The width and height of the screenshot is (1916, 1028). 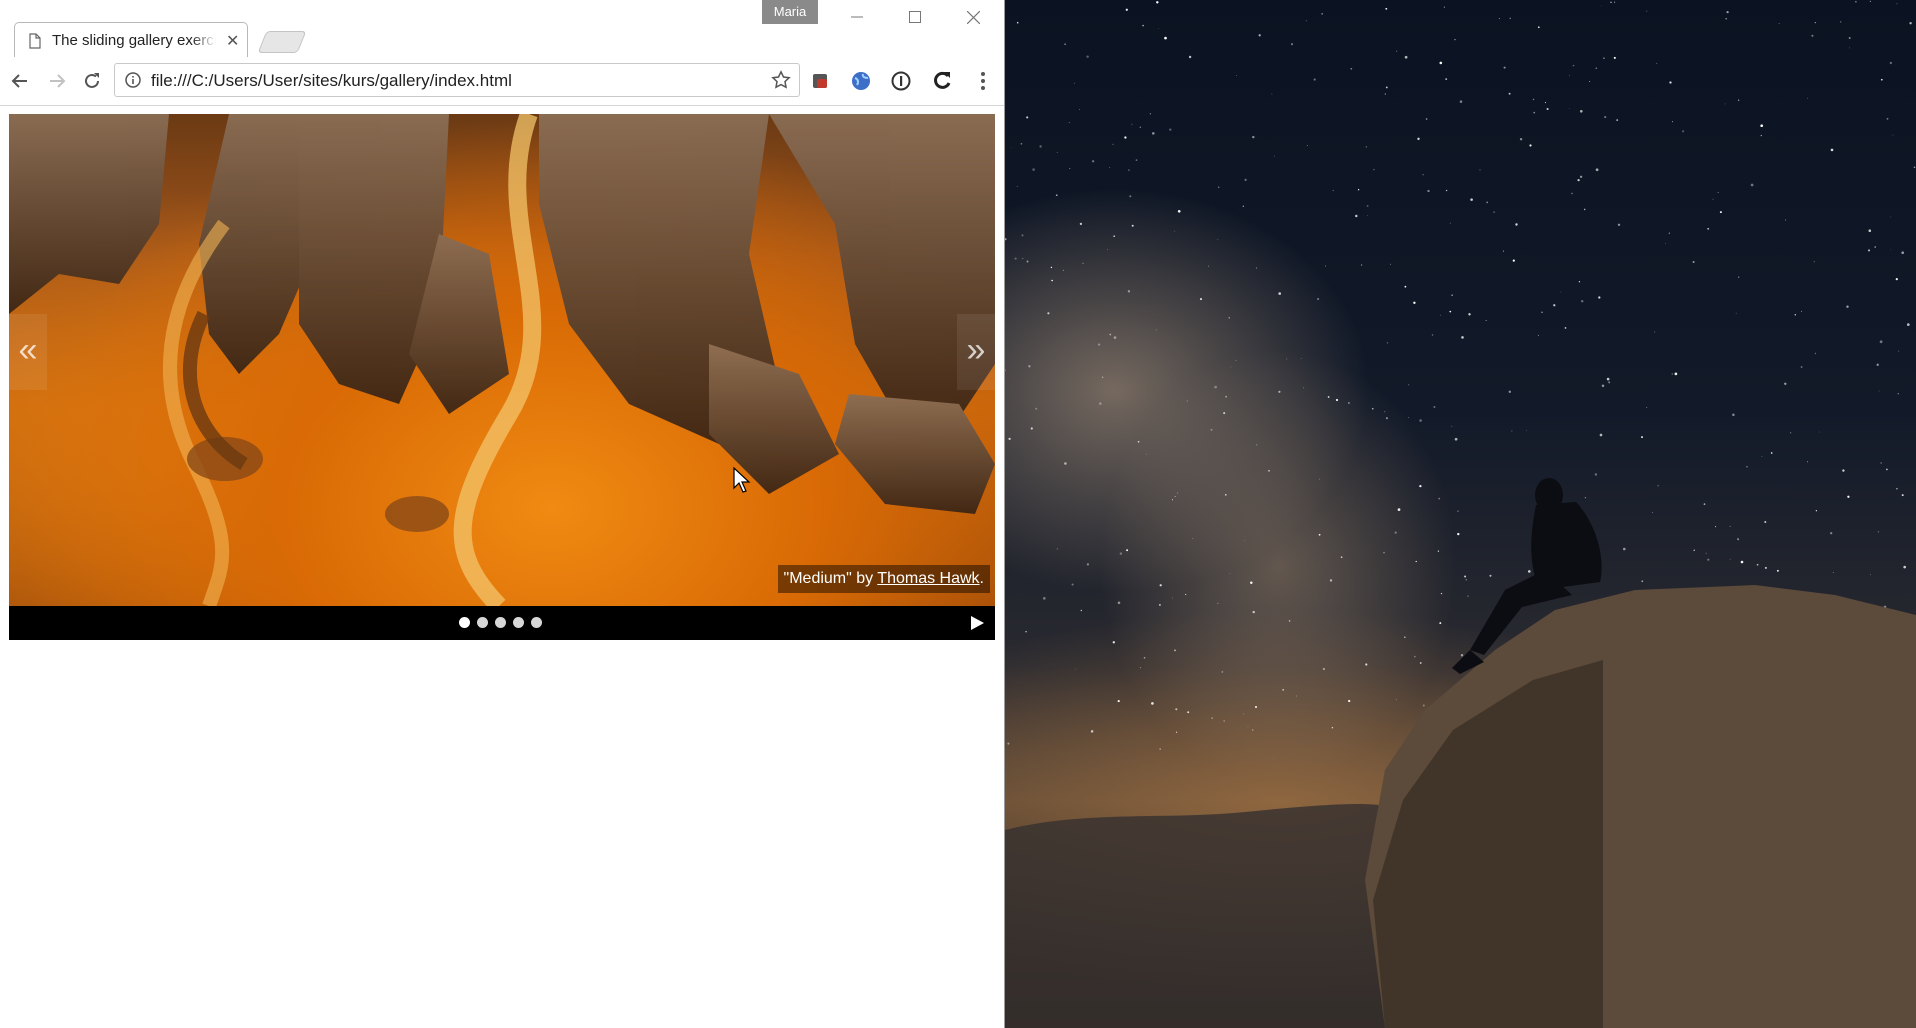 What do you see at coordinates (861, 81) in the screenshot?
I see `globe-extension-icon` at bounding box center [861, 81].